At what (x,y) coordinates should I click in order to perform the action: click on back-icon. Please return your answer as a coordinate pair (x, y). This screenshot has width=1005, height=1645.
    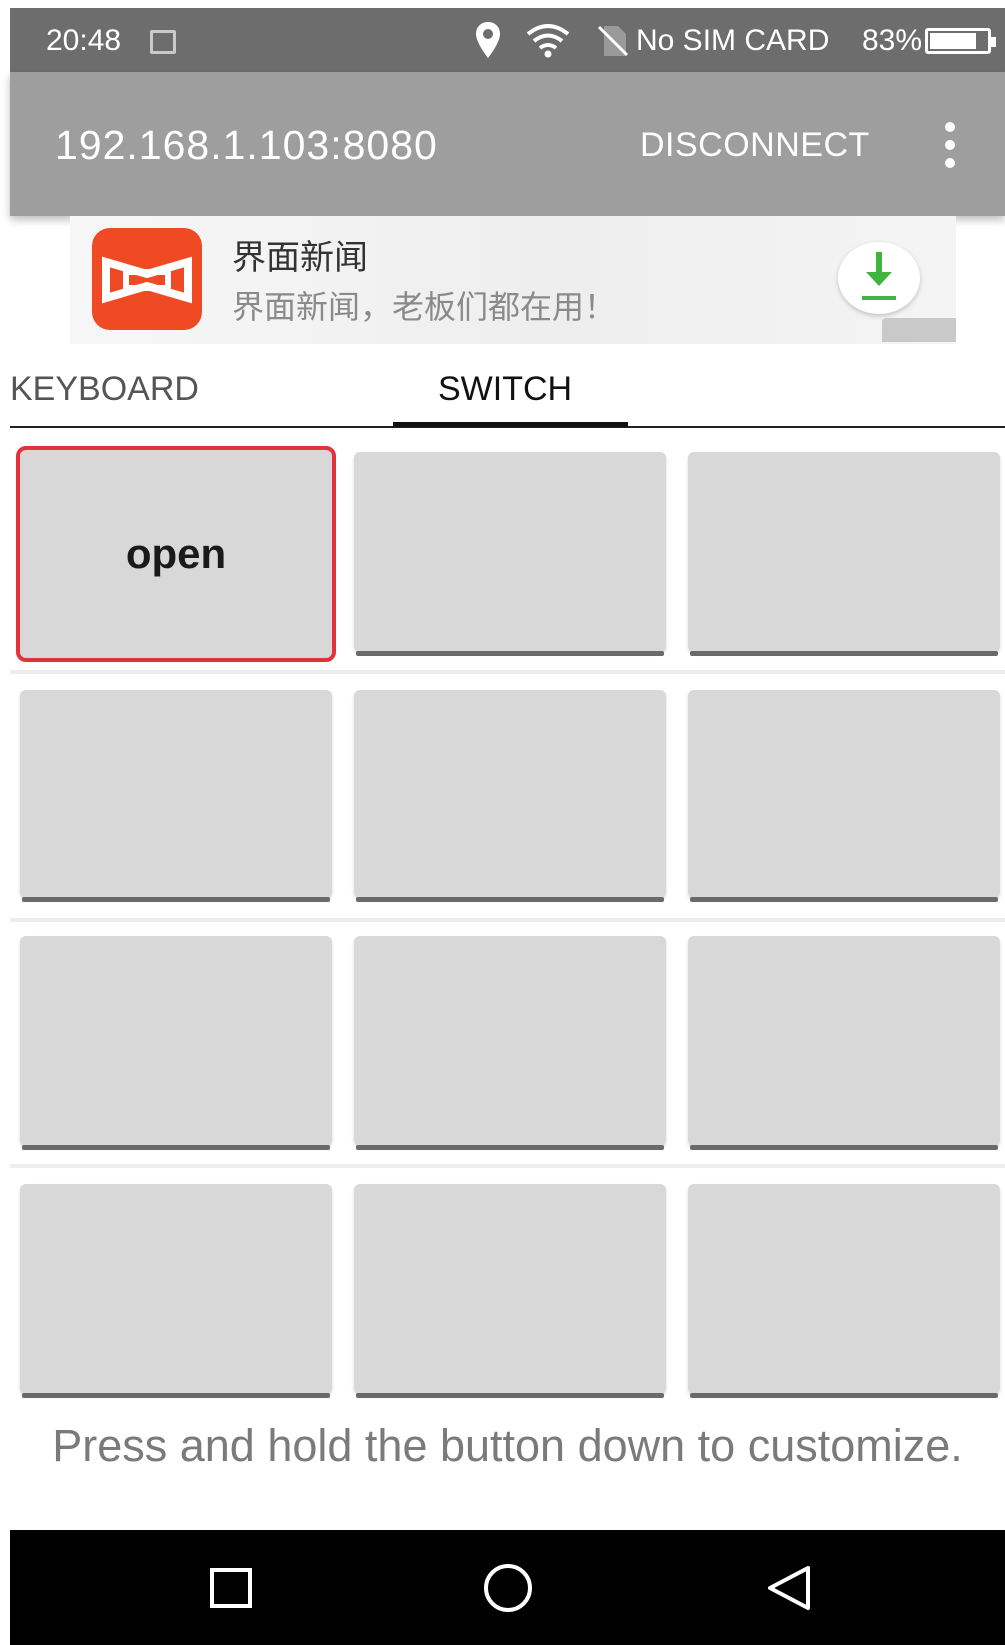
    Looking at the image, I should click on (789, 1590).